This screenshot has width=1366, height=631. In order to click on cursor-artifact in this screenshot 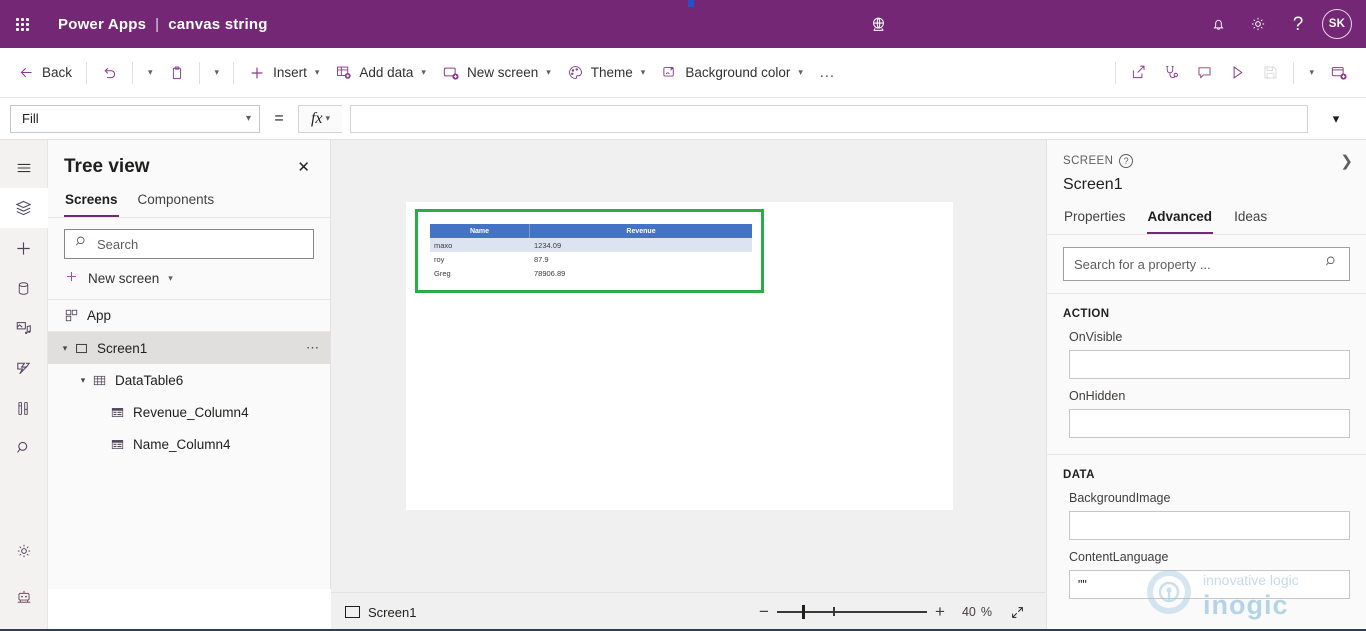, I will do `click(691, 3)`.